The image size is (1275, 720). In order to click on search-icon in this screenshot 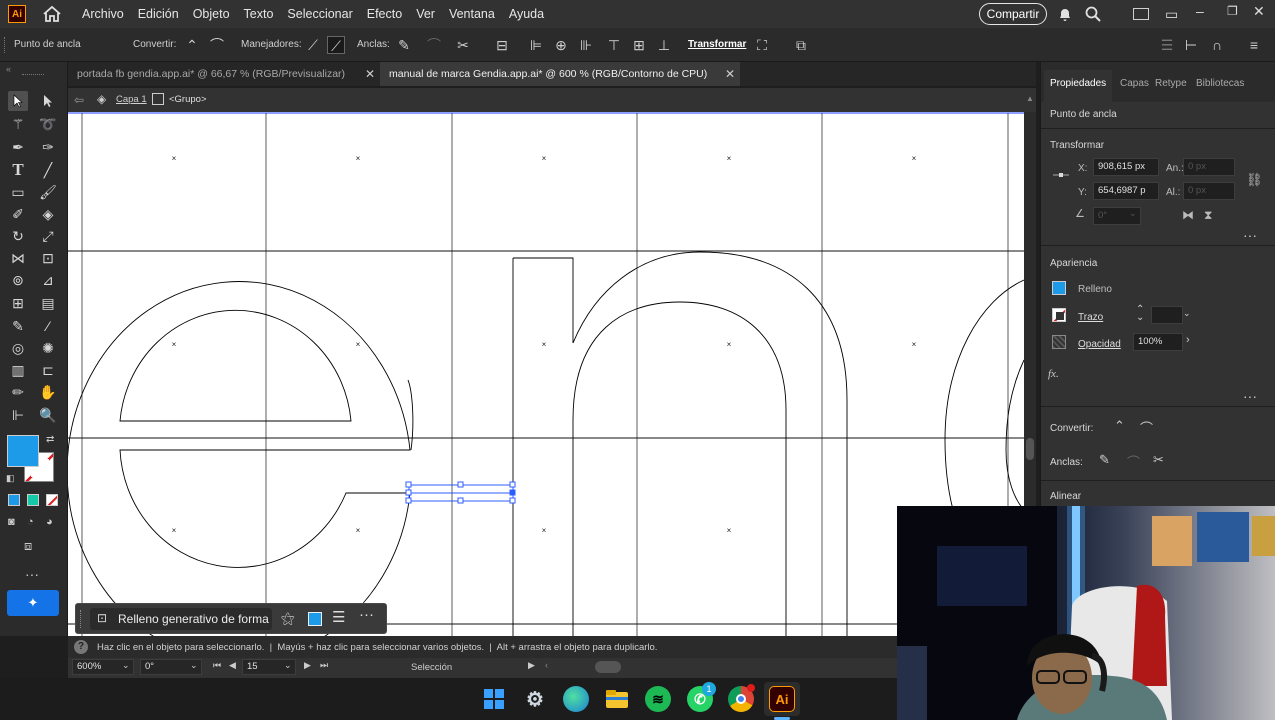, I will do `click(1093, 14)`.